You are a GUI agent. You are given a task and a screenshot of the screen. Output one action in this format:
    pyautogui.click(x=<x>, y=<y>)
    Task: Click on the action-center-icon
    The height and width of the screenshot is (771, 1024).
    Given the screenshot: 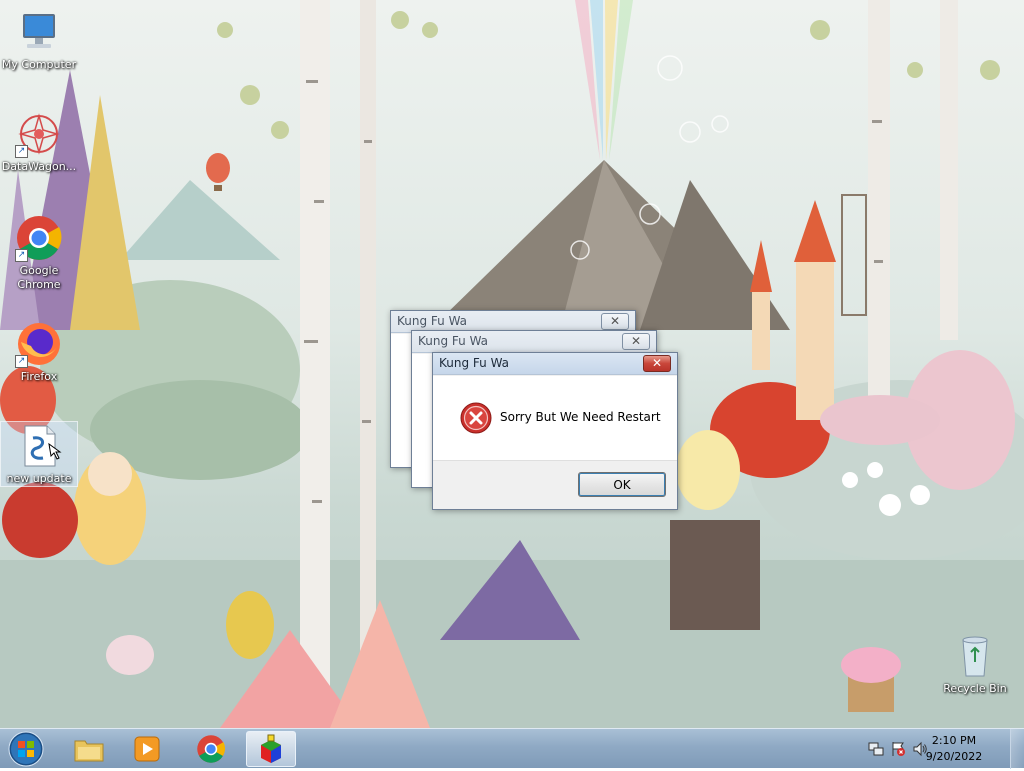 What is the action you would take?
    pyautogui.click(x=898, y=749)
    